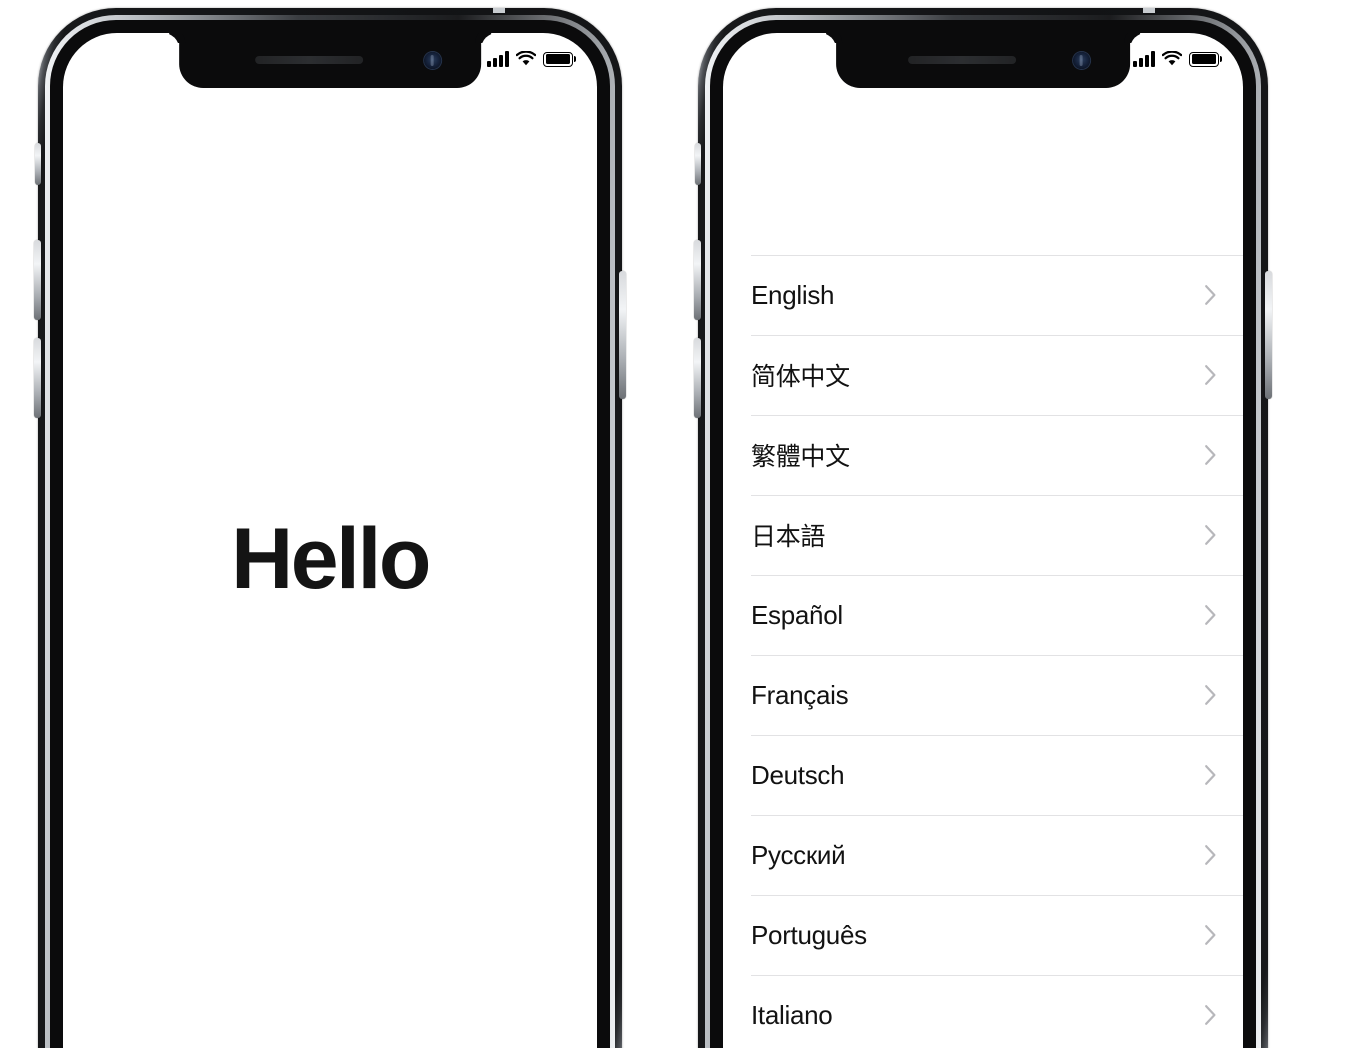 The image size is (1370, 1048). What do you see at coordinates (983, 535) in the screenshot?
I see `language-row-4: 日本語` at bounding box center [983, 535].